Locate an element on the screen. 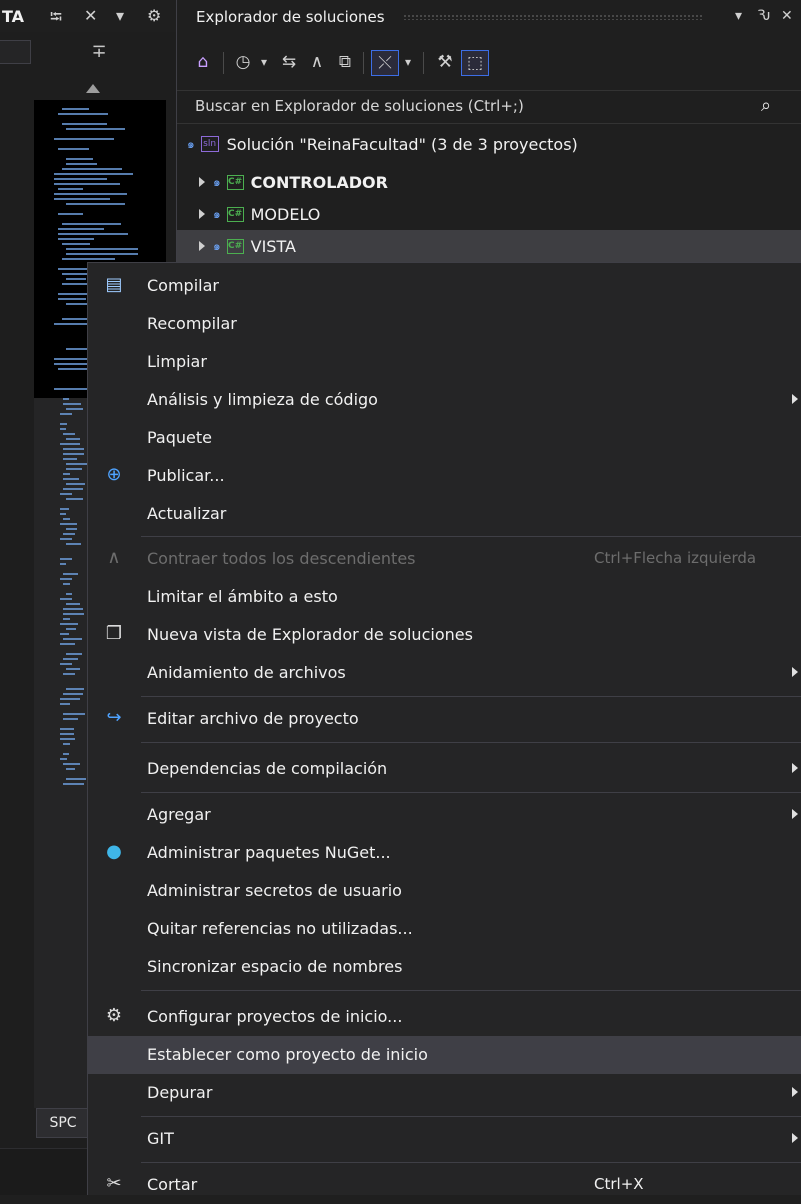 The width and height of the screenshot is (801, 1204). menu-item-compilar: ▤ Compilar is located at coordinates (444, 286).